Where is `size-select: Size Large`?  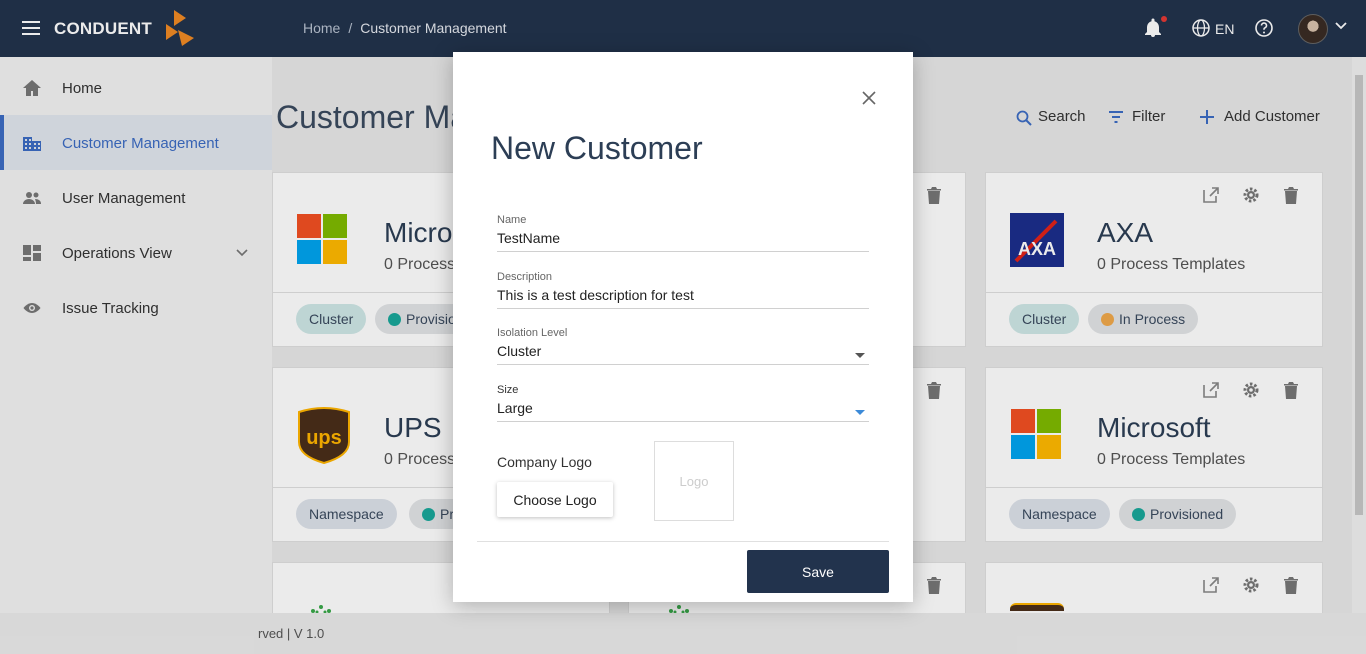 size-select: Size Large is located at coordinates (683, 403).